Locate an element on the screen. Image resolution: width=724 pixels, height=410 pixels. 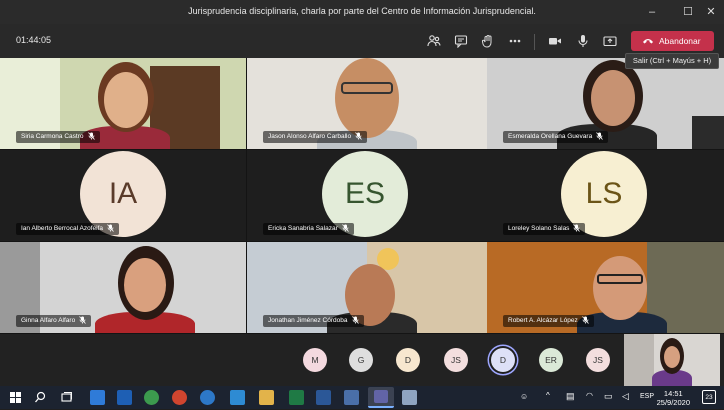
leave-button: Abandonar is located at coordinates (672, 41).